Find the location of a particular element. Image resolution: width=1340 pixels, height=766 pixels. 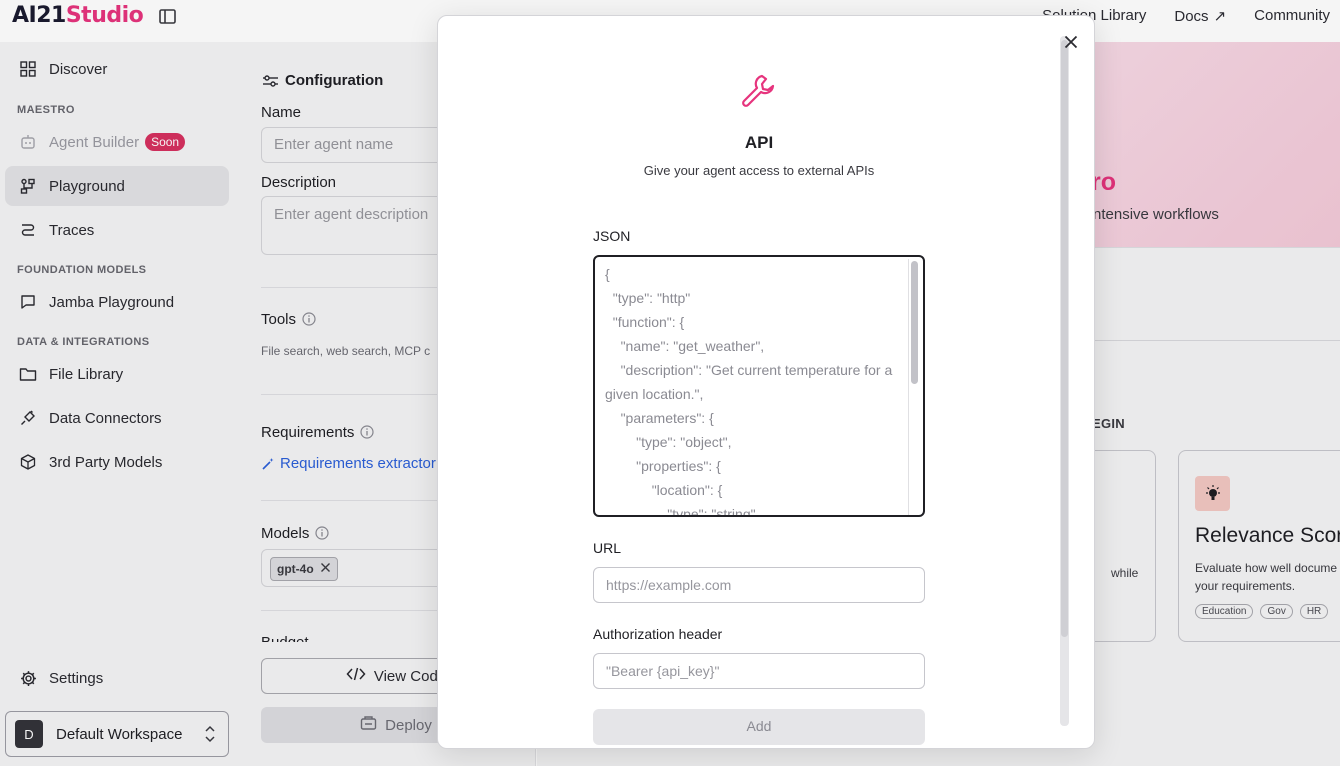

add-button: Add is located at coordinates (759, 727).